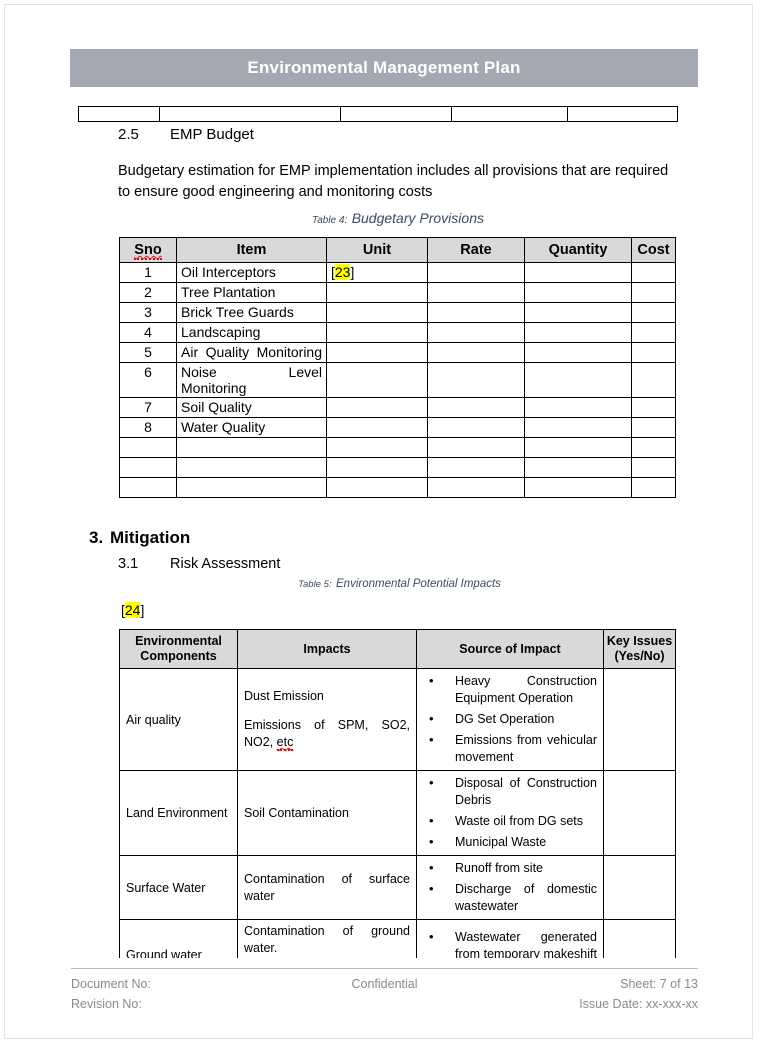  I want to click on caption-table-5-label: Table 5:, so click(315, 584).